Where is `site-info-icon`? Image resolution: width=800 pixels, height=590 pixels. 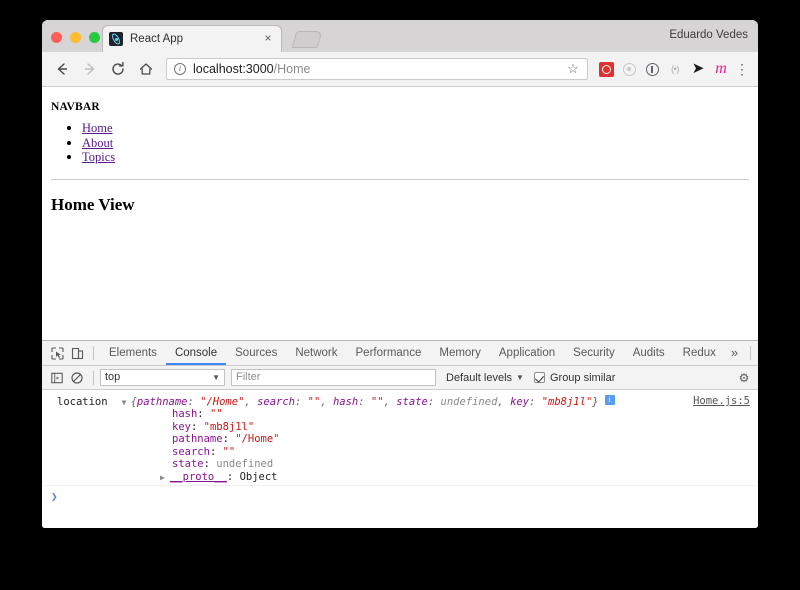
site-info-icon is located at coordinates (180, 69).